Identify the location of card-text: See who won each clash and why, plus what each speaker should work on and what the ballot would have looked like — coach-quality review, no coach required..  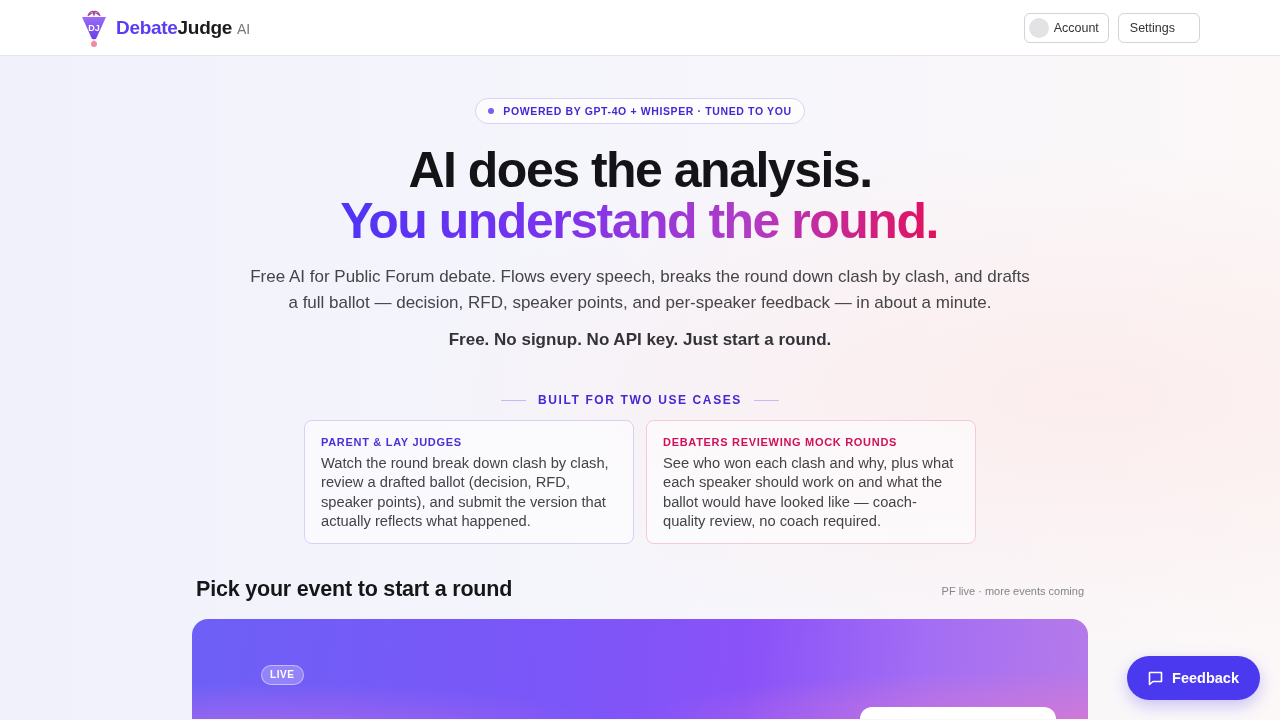
(809, 493).